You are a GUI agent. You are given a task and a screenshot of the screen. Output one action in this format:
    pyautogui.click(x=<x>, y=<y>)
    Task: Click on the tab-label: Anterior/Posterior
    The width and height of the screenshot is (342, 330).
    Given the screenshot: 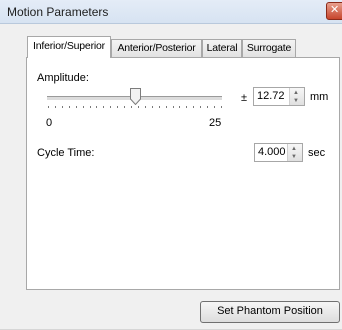 What is the action you would take?
    pyautogui.click(x=156, y=48)
    